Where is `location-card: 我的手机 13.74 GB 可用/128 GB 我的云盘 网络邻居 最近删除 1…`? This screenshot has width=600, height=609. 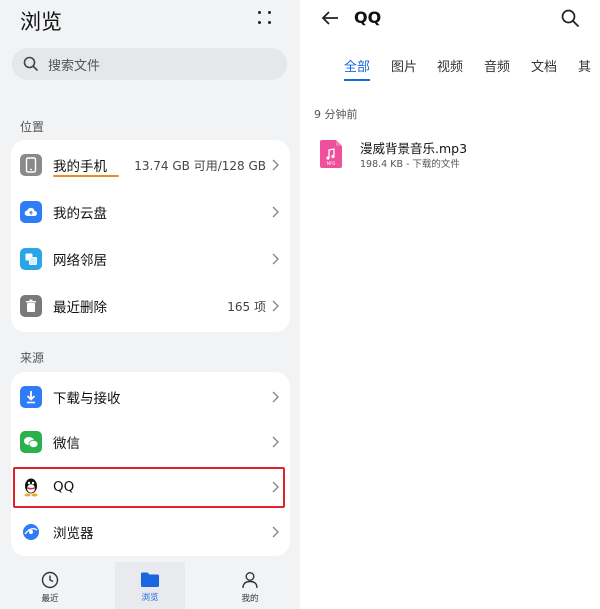 location-card: 我的手机 13.74 GB 可用/128 GB 我的云盘 网络邻居 最近删除 1… is located at coordinates (150, 236).